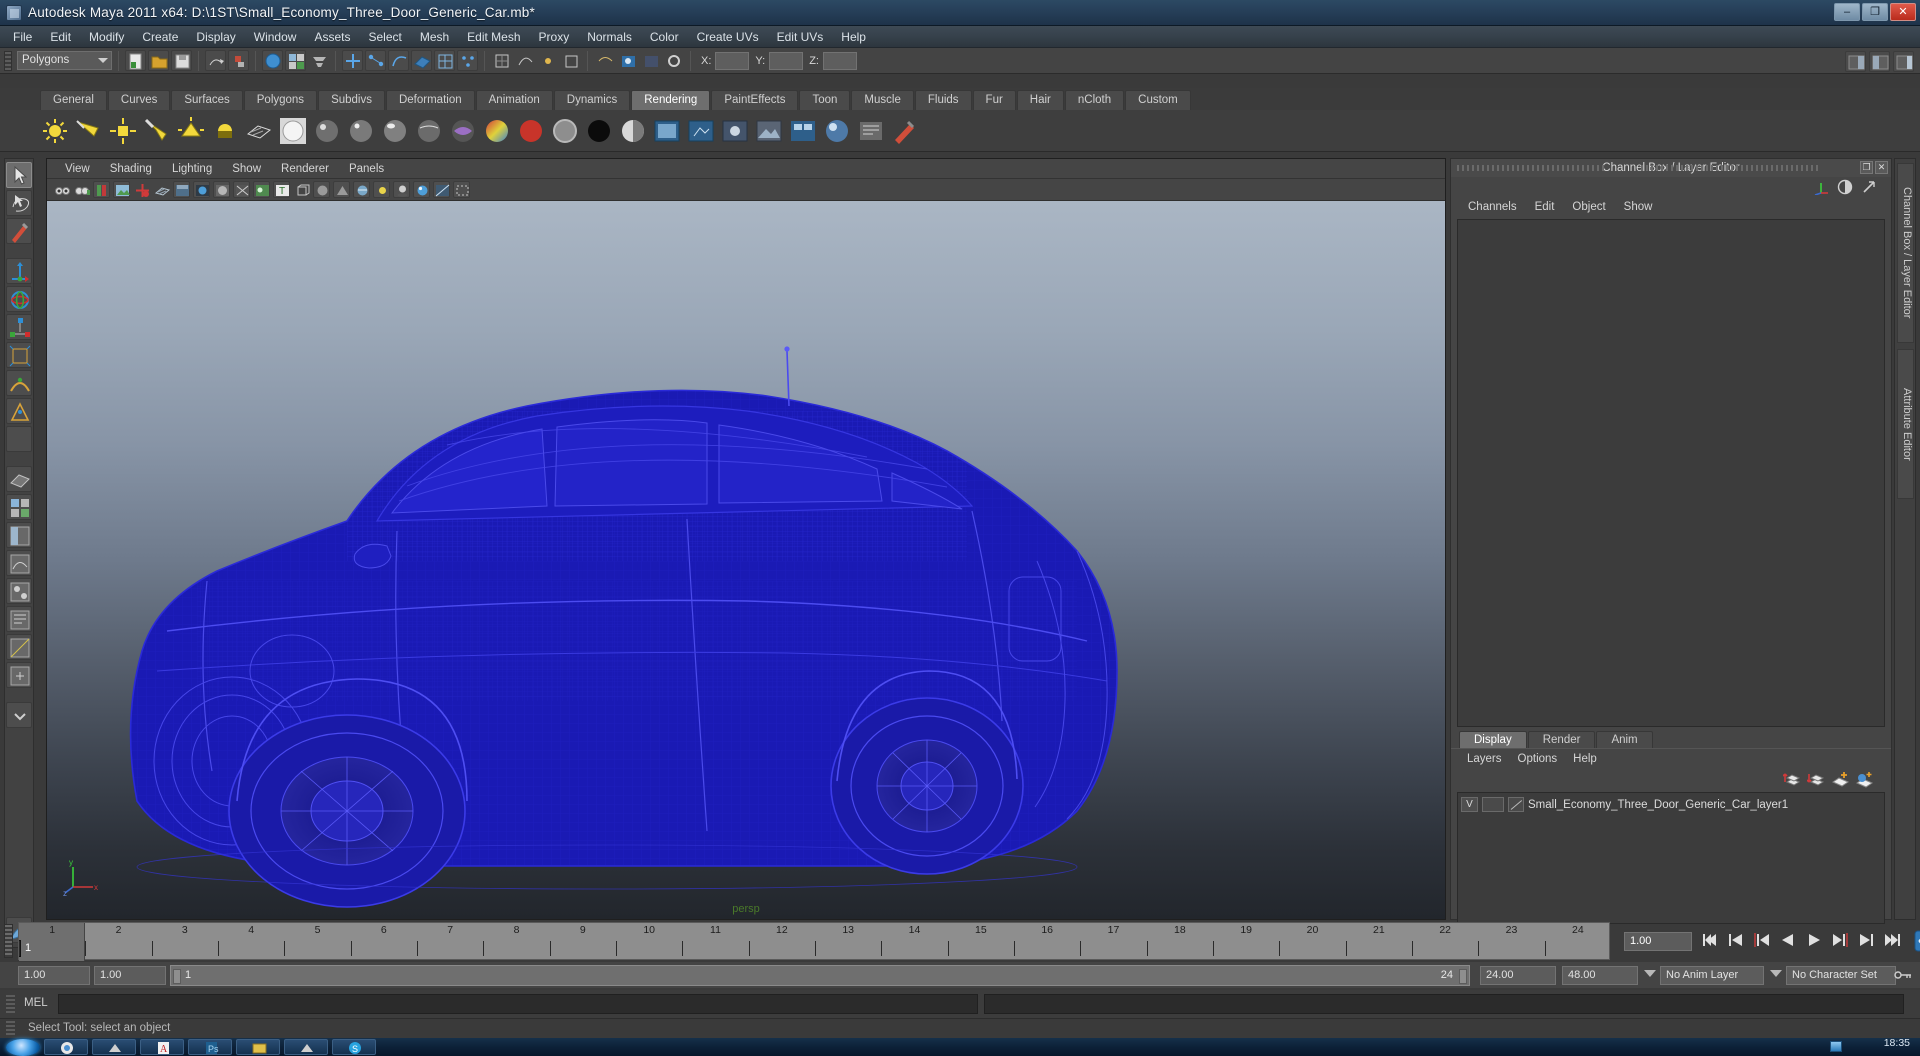 Image resolution: width=1920 pixels, height=1056 pixels. I want to click on directional-light-icon, so click(89, 131).